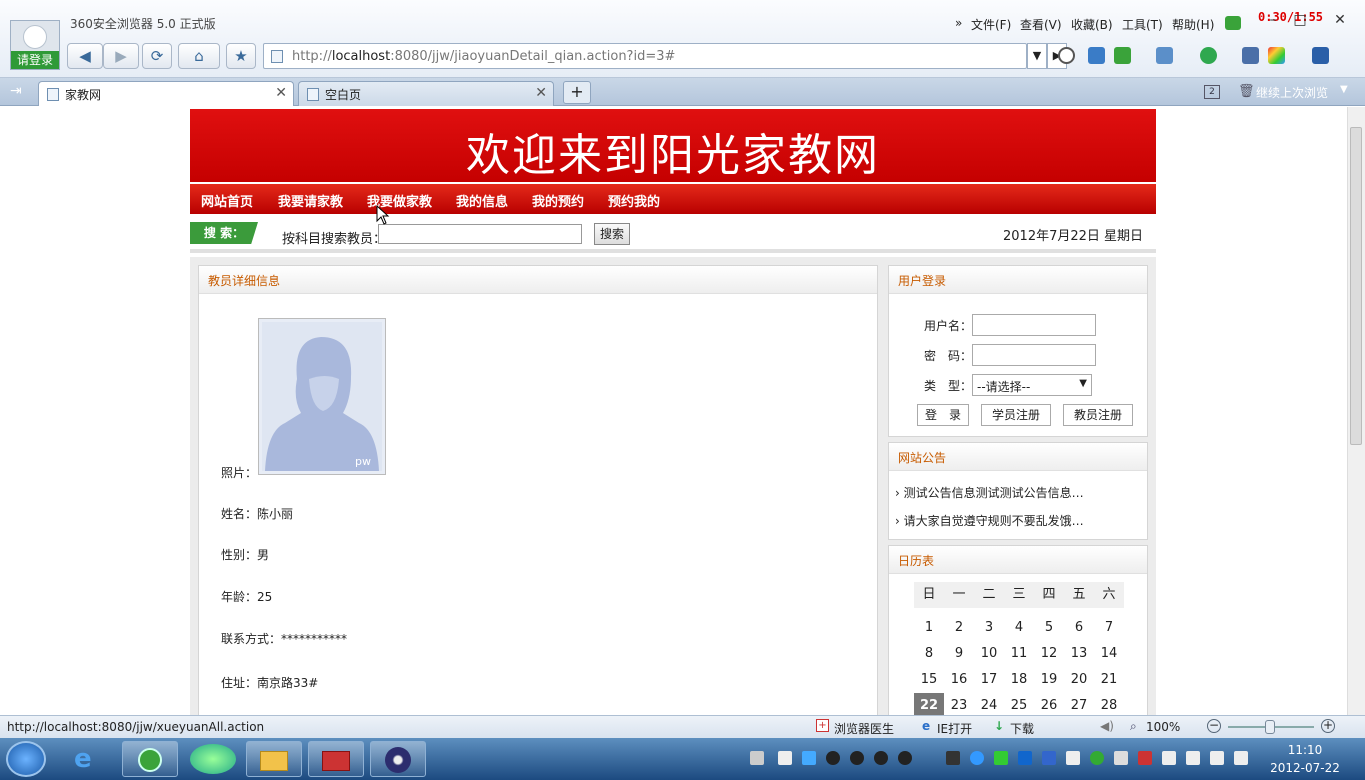 This screenshot has width=1365, height=780. Describe the element at coordinates (929, 704) in the screenshot. I see `calendar-day-today: 22` at that location.